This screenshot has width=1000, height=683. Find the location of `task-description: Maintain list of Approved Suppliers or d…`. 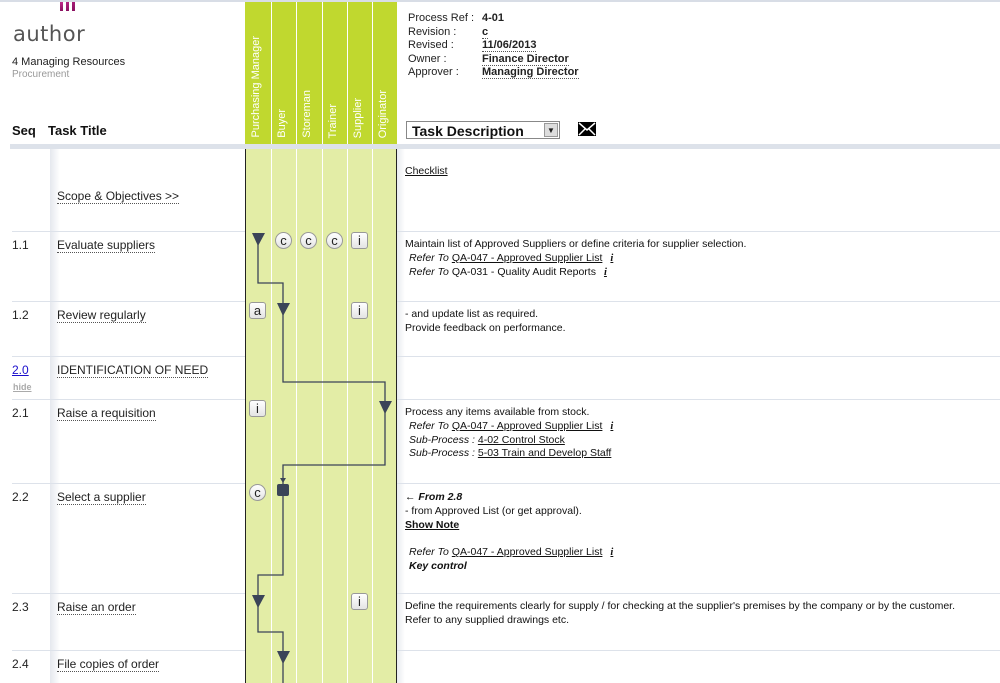

task-description: Maintain list of Approved Suppliers or d… is located at coordinates (575, 258).